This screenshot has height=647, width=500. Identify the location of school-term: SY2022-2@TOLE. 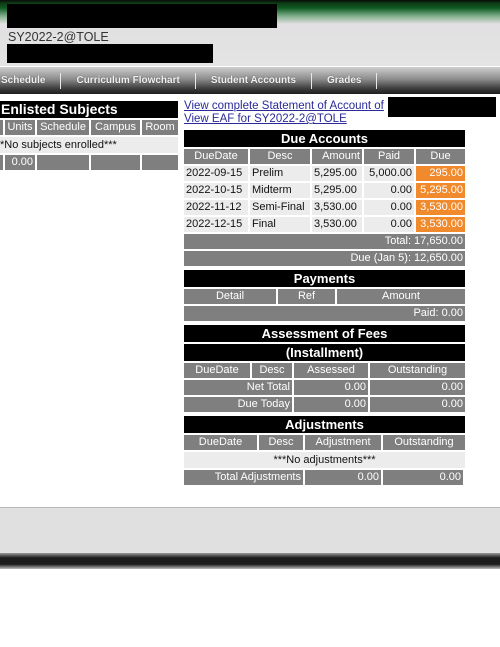
(58, 37).